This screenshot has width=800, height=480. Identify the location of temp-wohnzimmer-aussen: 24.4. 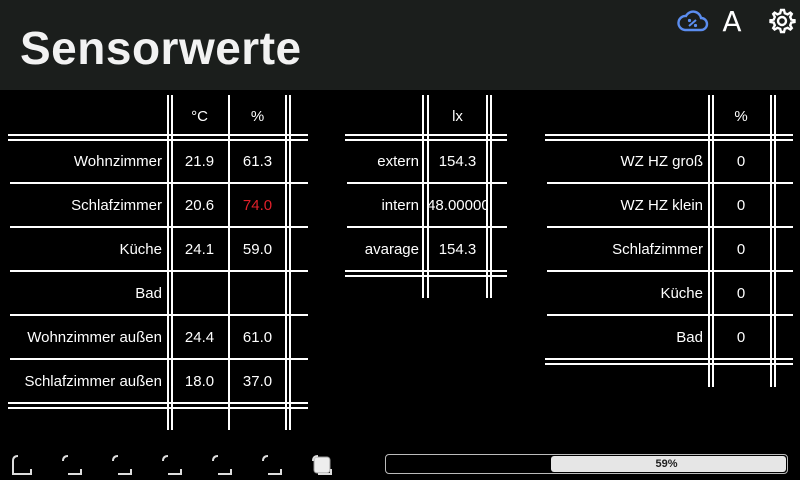
(199, 337).